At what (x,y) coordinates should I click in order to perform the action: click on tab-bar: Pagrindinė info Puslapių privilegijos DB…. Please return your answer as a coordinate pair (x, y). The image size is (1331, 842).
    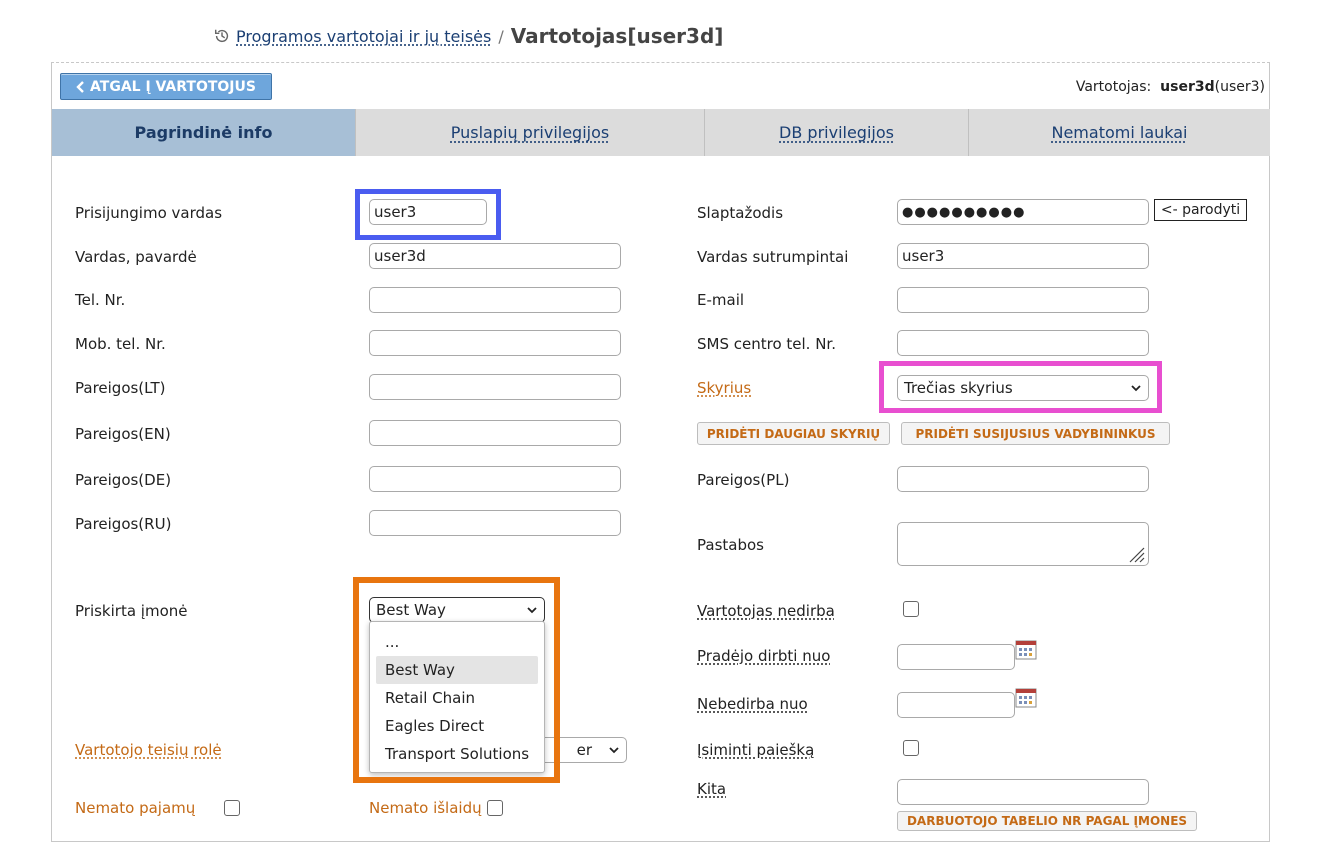
    Looking at the image, I should click on (661, 132).